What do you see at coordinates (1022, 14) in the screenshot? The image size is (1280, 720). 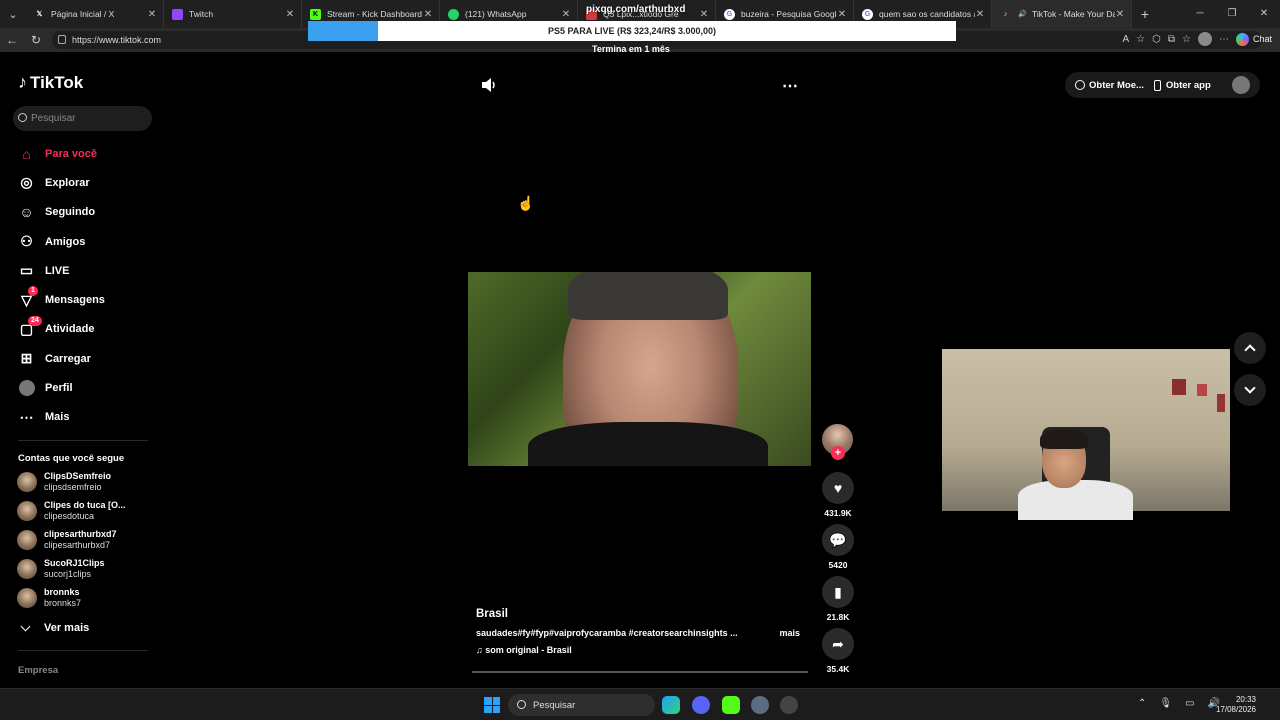 I see `speaker-icon: 🔊` at bounding box center [1022, 14].